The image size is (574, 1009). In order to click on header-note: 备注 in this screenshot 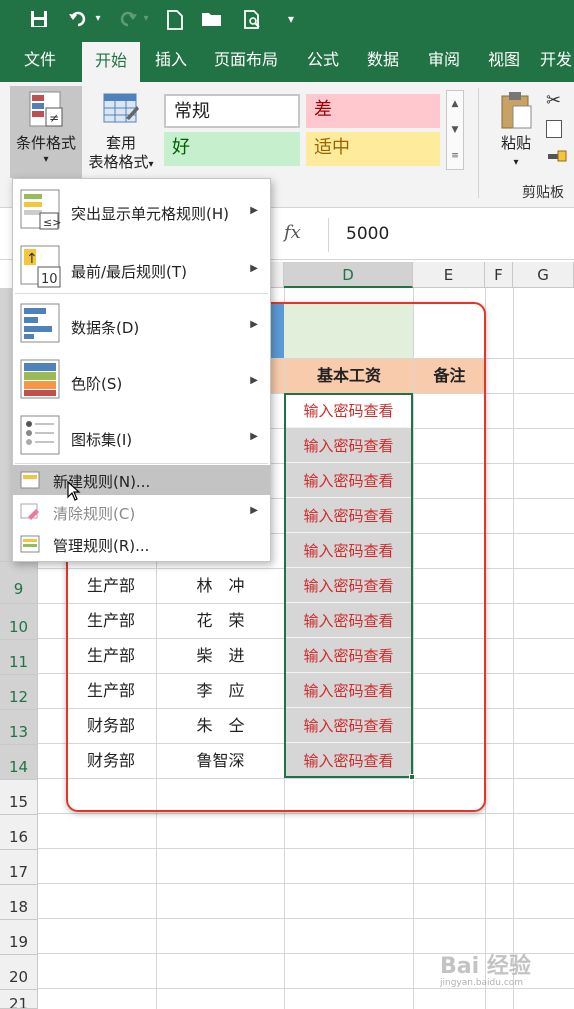, I will do `click(449, 376)`.